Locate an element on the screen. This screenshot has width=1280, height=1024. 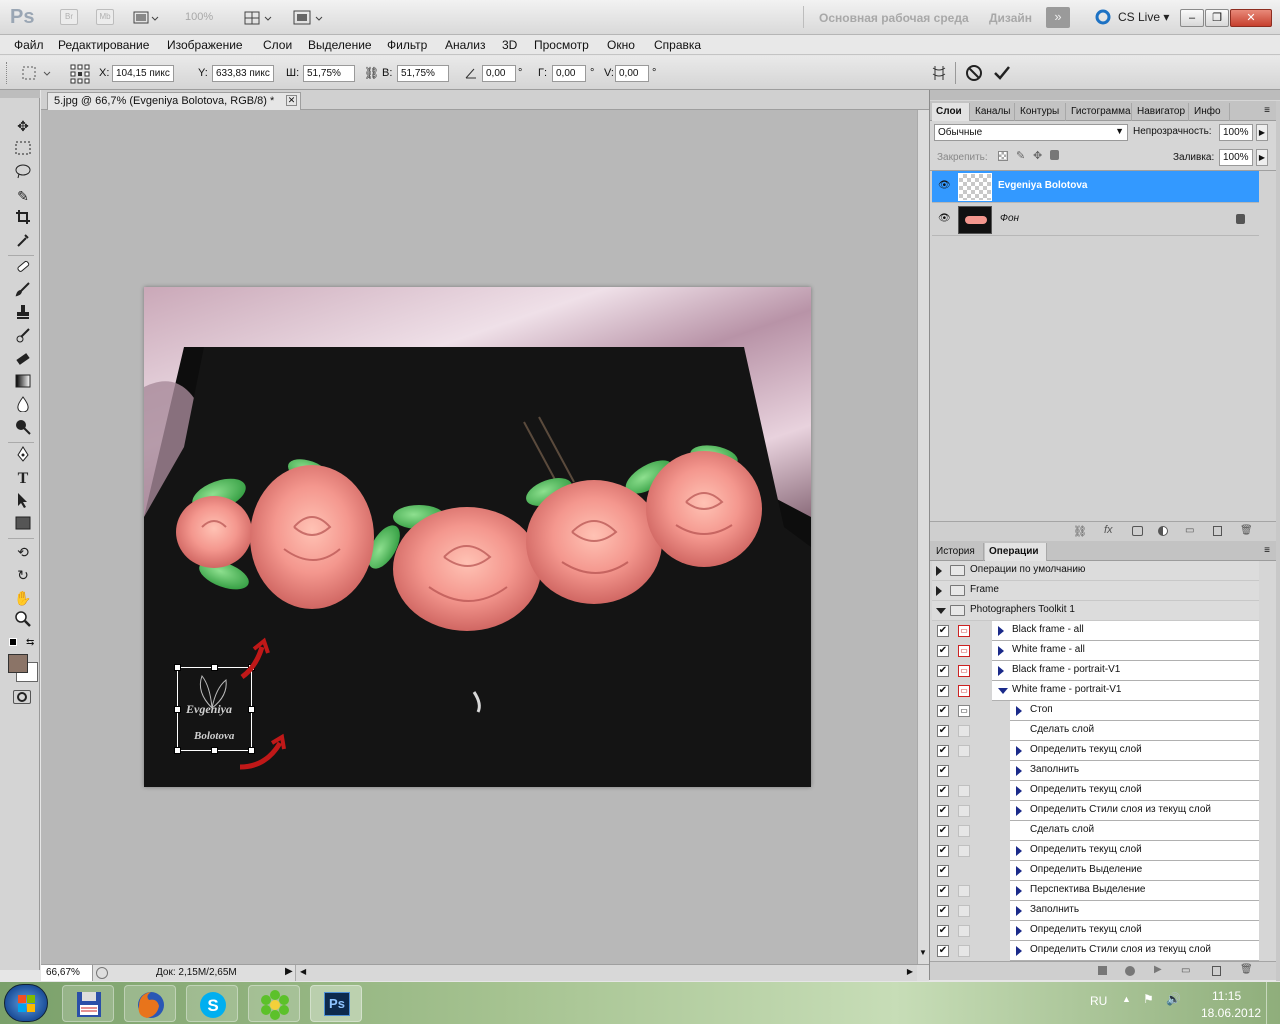
action-row: White frame - all is located at coordinates (1125, 651).